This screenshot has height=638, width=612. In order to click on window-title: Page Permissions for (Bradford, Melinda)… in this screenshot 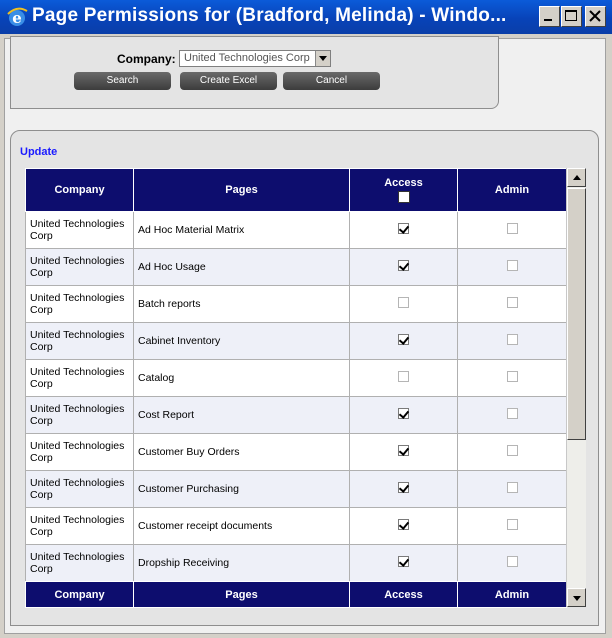, I will do `click(269, 15)`.